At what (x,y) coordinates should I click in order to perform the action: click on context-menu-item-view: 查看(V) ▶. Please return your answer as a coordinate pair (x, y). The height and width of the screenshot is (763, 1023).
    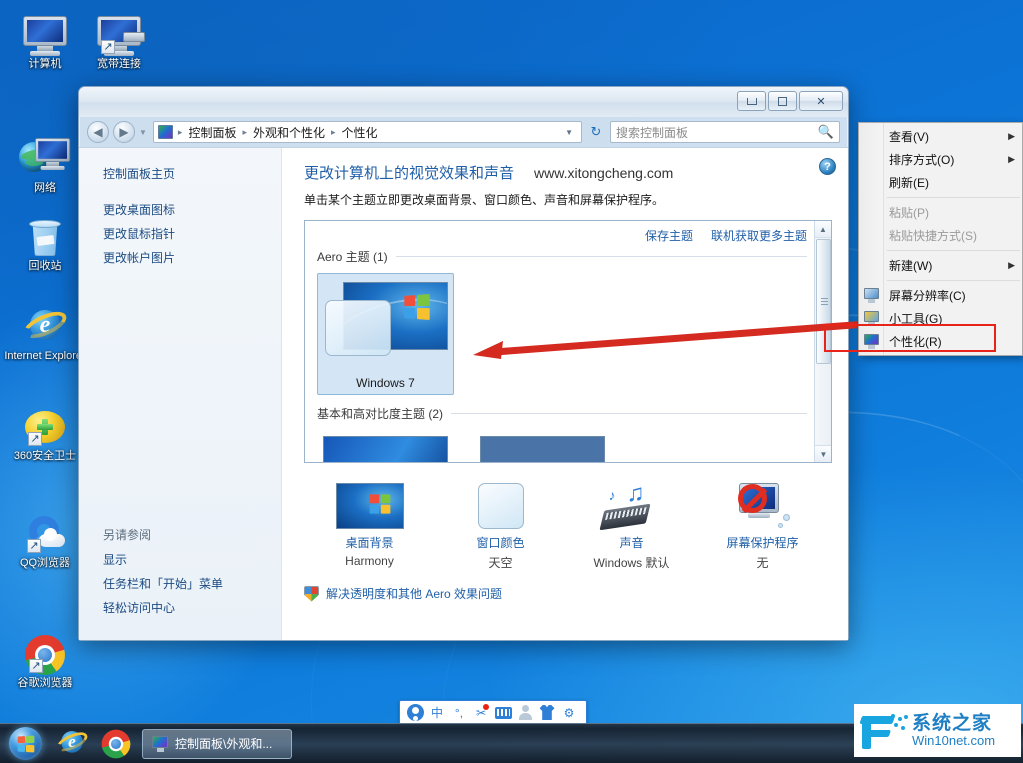
    Looking at the image, I should click on (940, 136).